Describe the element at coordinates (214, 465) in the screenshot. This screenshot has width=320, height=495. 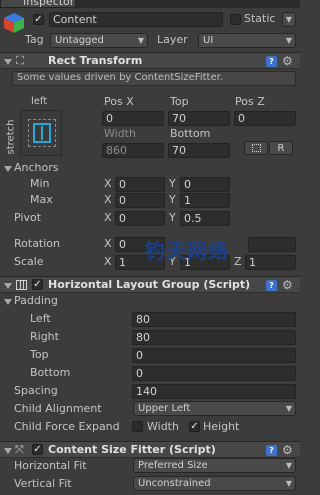
I see `horizontal-fit-dropdown: Preferred Size ▼` at that location.